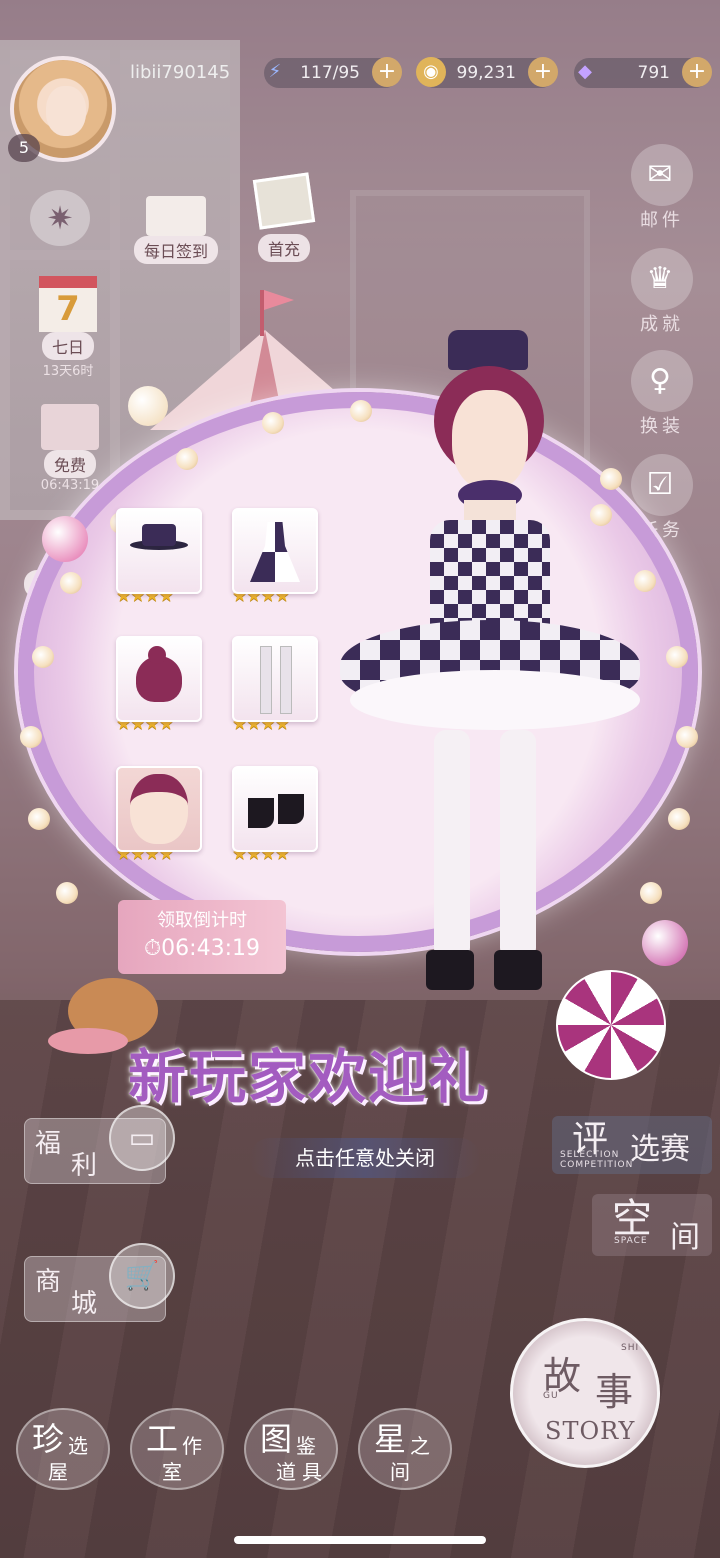  Describe the element at coordinates (487, 72) in the screenshot. I see `coin-counter: ◉ 99,231 +` at that location.